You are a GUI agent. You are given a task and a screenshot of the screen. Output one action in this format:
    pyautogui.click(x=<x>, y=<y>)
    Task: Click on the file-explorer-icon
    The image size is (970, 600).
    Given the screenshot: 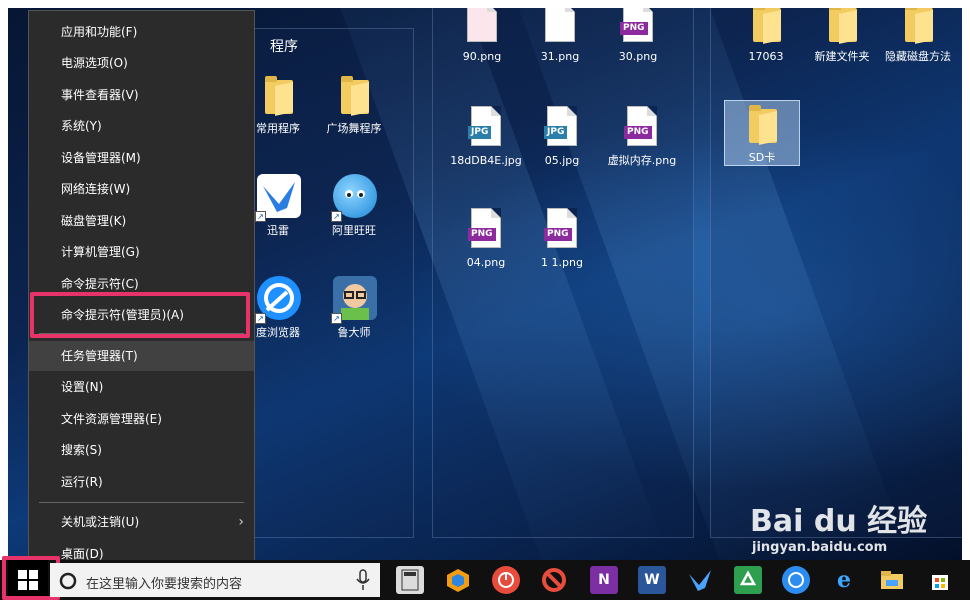 What is the action you would take?
    pyautogui.click(x=892, y=580)
    